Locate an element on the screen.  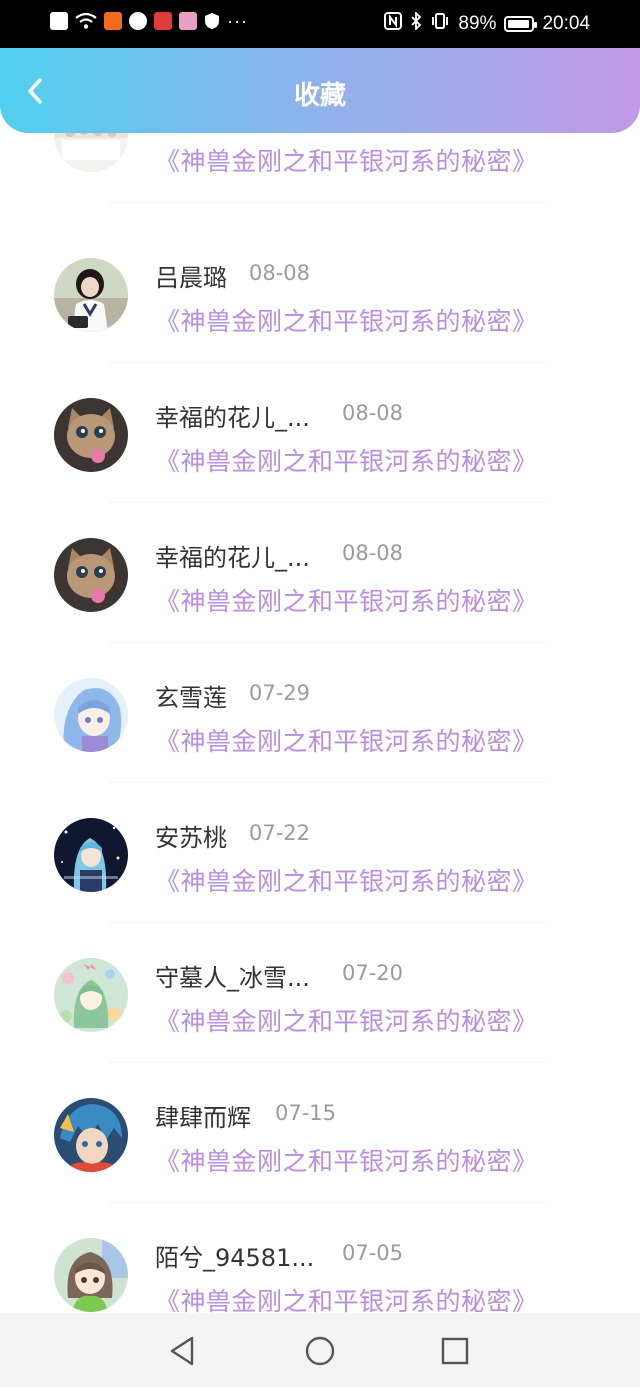
taobao-app-icon is located at coordinates (163, 21).